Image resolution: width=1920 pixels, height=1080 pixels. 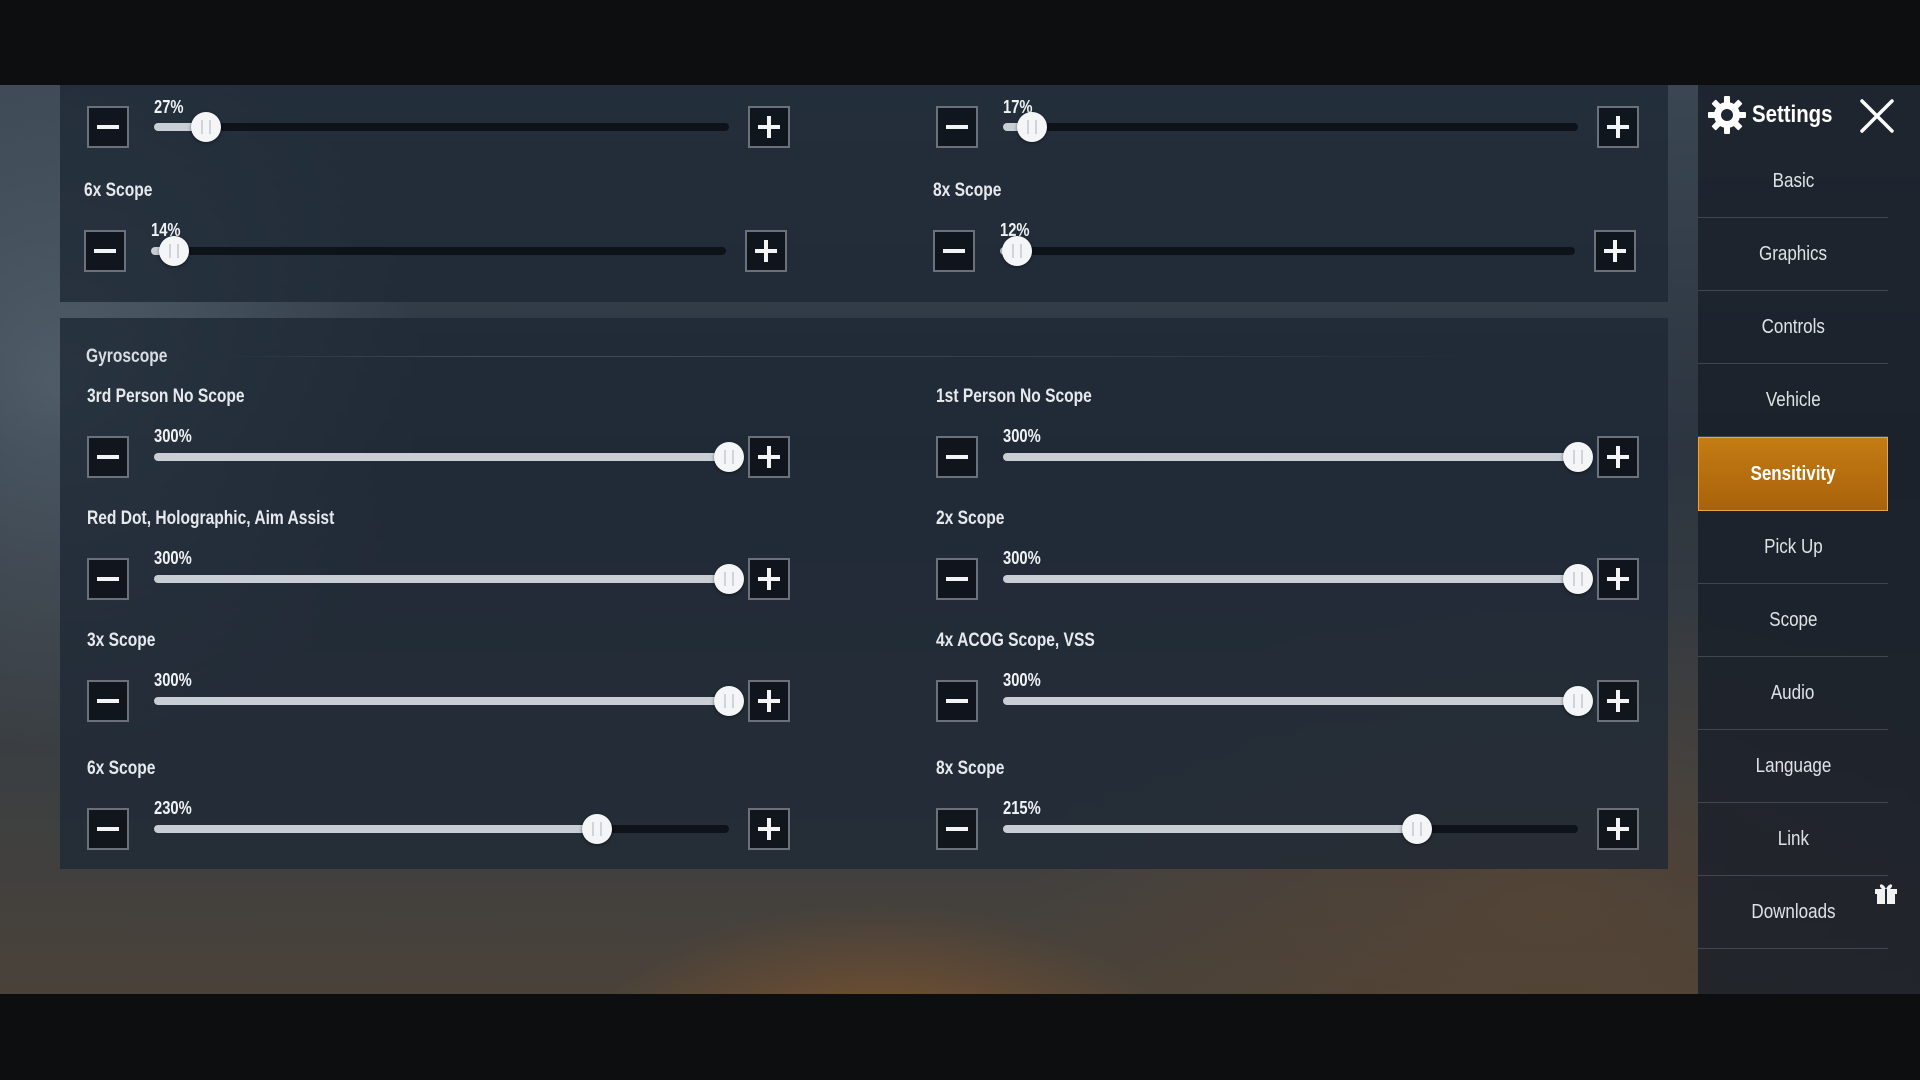 I want to click on menu-item-scope: Scope, so click(x=1793, y=620).